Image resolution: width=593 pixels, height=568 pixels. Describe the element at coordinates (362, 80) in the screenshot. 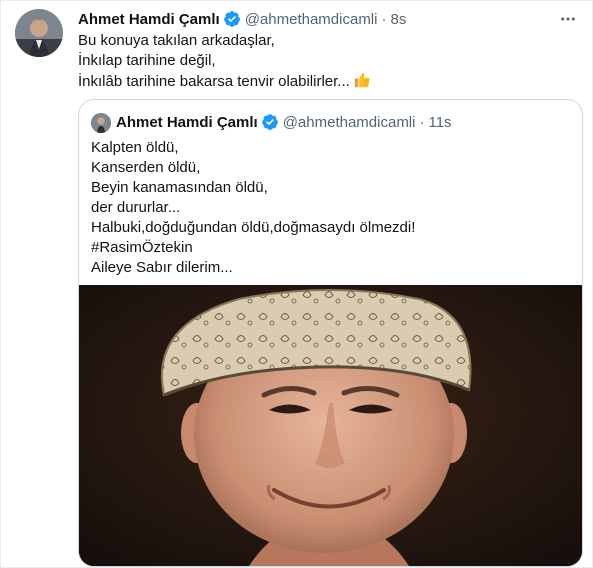

I see `thumbs-up-icon` at that location.